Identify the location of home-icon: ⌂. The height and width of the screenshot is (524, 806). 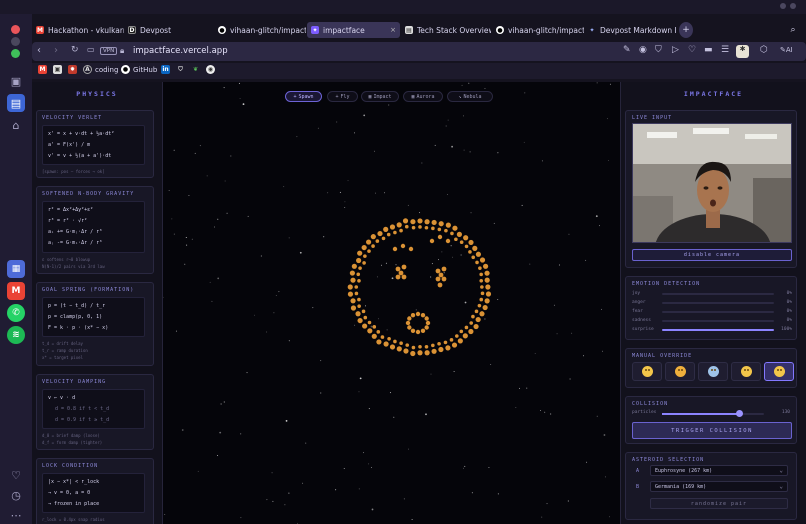
(16, 125).